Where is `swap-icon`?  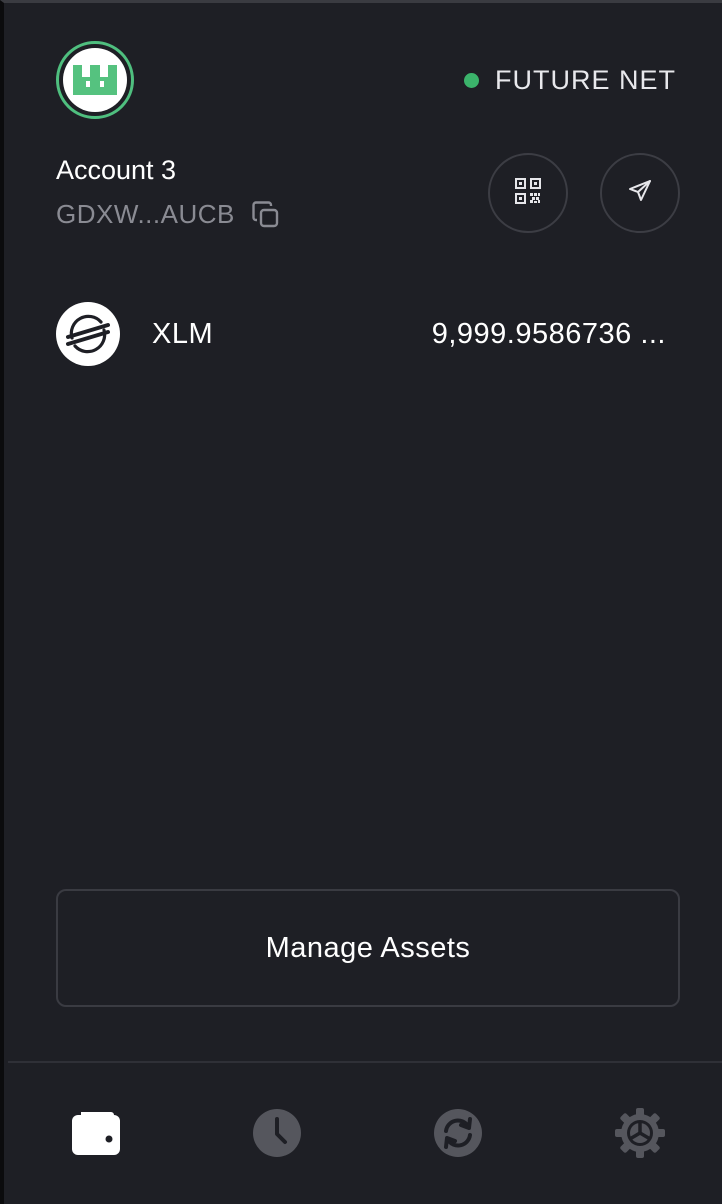 swap-icon is located at coordinates (458, 1135).